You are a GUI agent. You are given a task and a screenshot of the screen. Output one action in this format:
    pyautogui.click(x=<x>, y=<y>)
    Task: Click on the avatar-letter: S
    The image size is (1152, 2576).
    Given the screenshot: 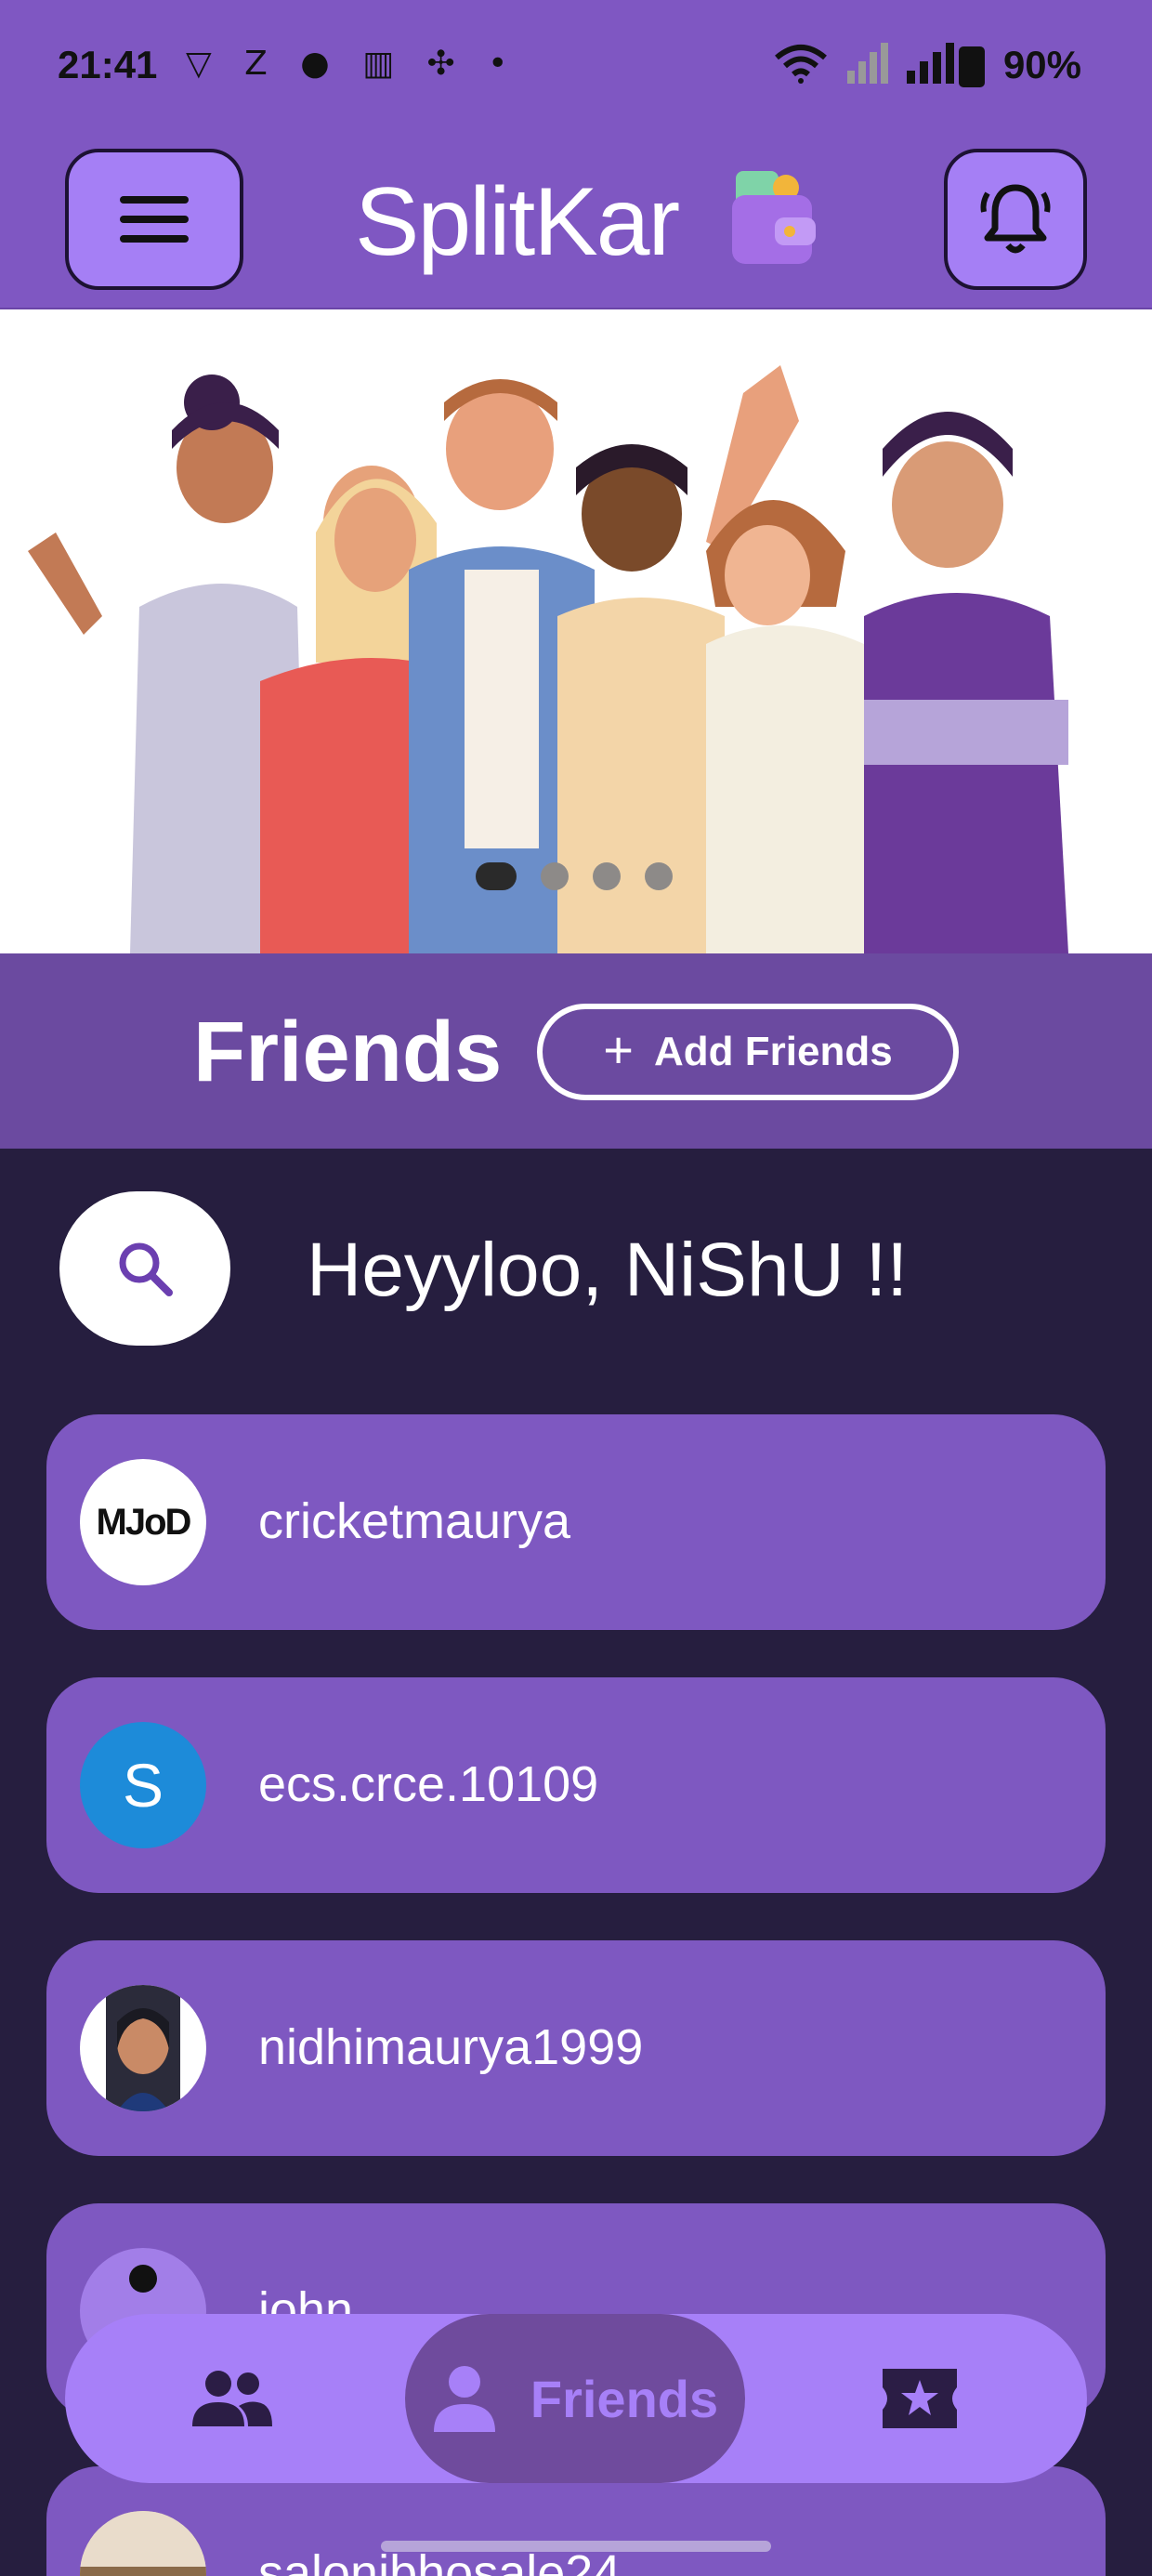 What is the action you would take?
    pyautogui.click(x=143, y=1785)
    